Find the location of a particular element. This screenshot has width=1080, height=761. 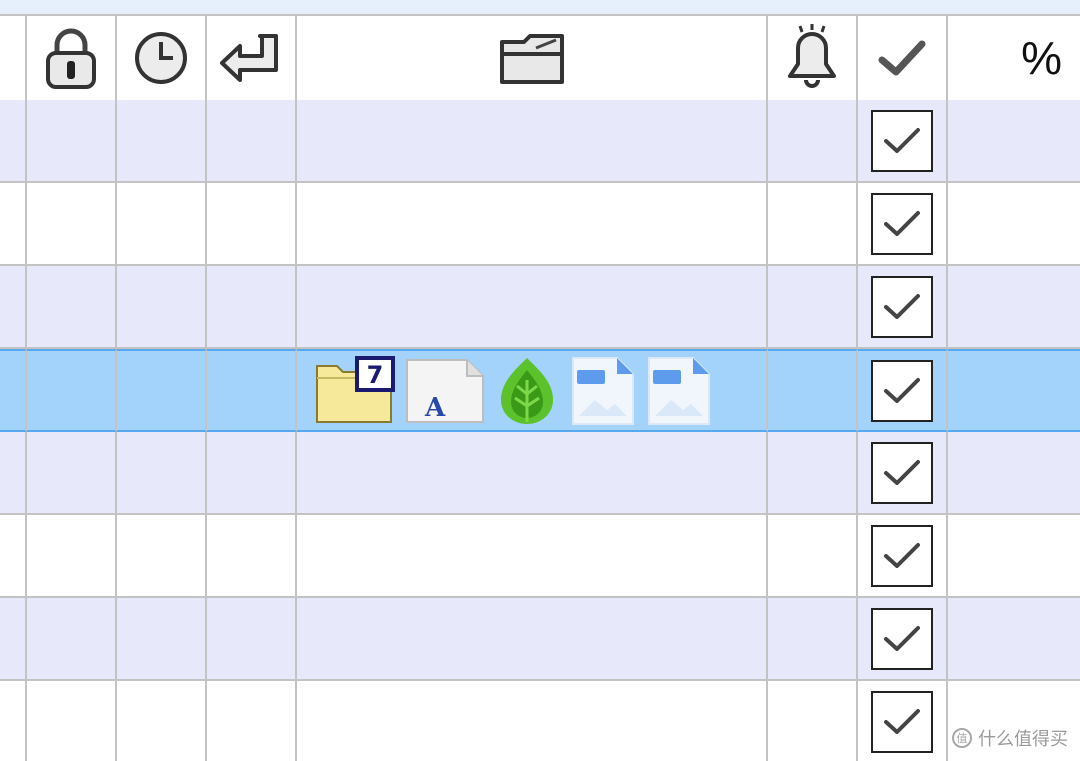

bell-icon is located at coordinates (812, 56).